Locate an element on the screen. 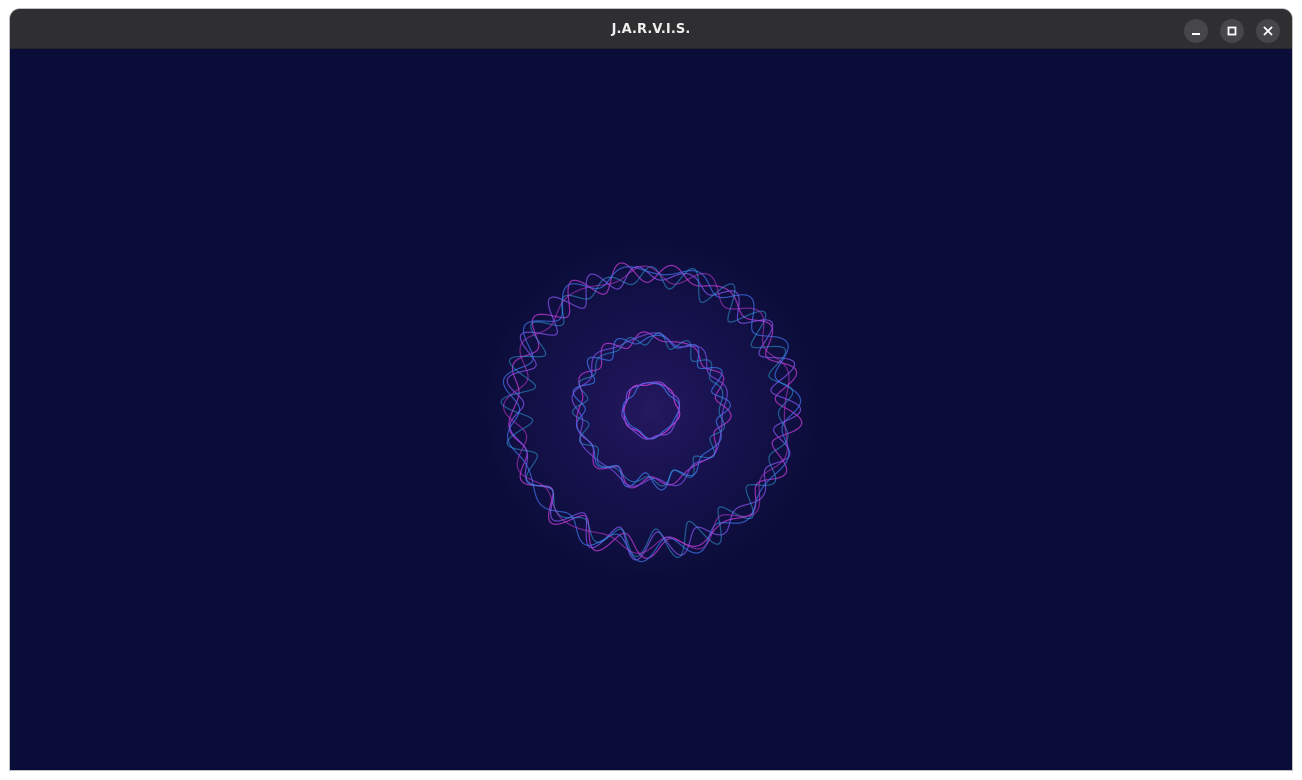 This screenshot has width=1302, height=780. minimize-button is located at coordinates (1196, 31).